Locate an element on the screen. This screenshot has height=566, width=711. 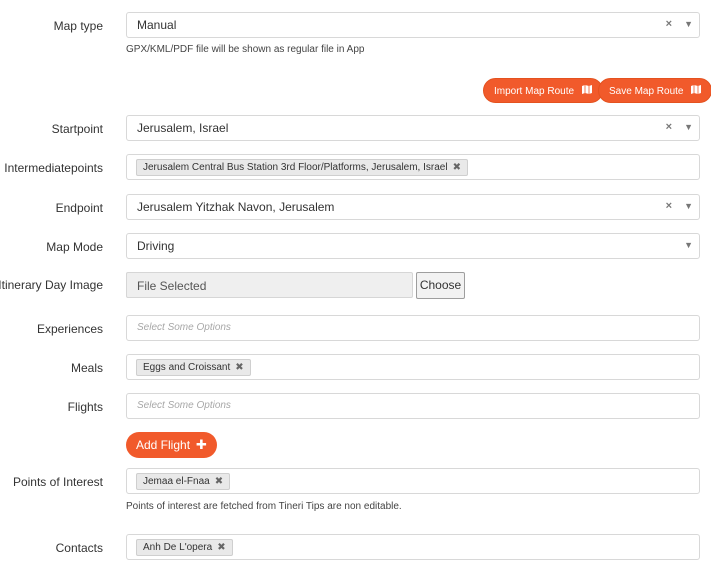
experiences-label: Experiences is located at coordinates (69, 329).